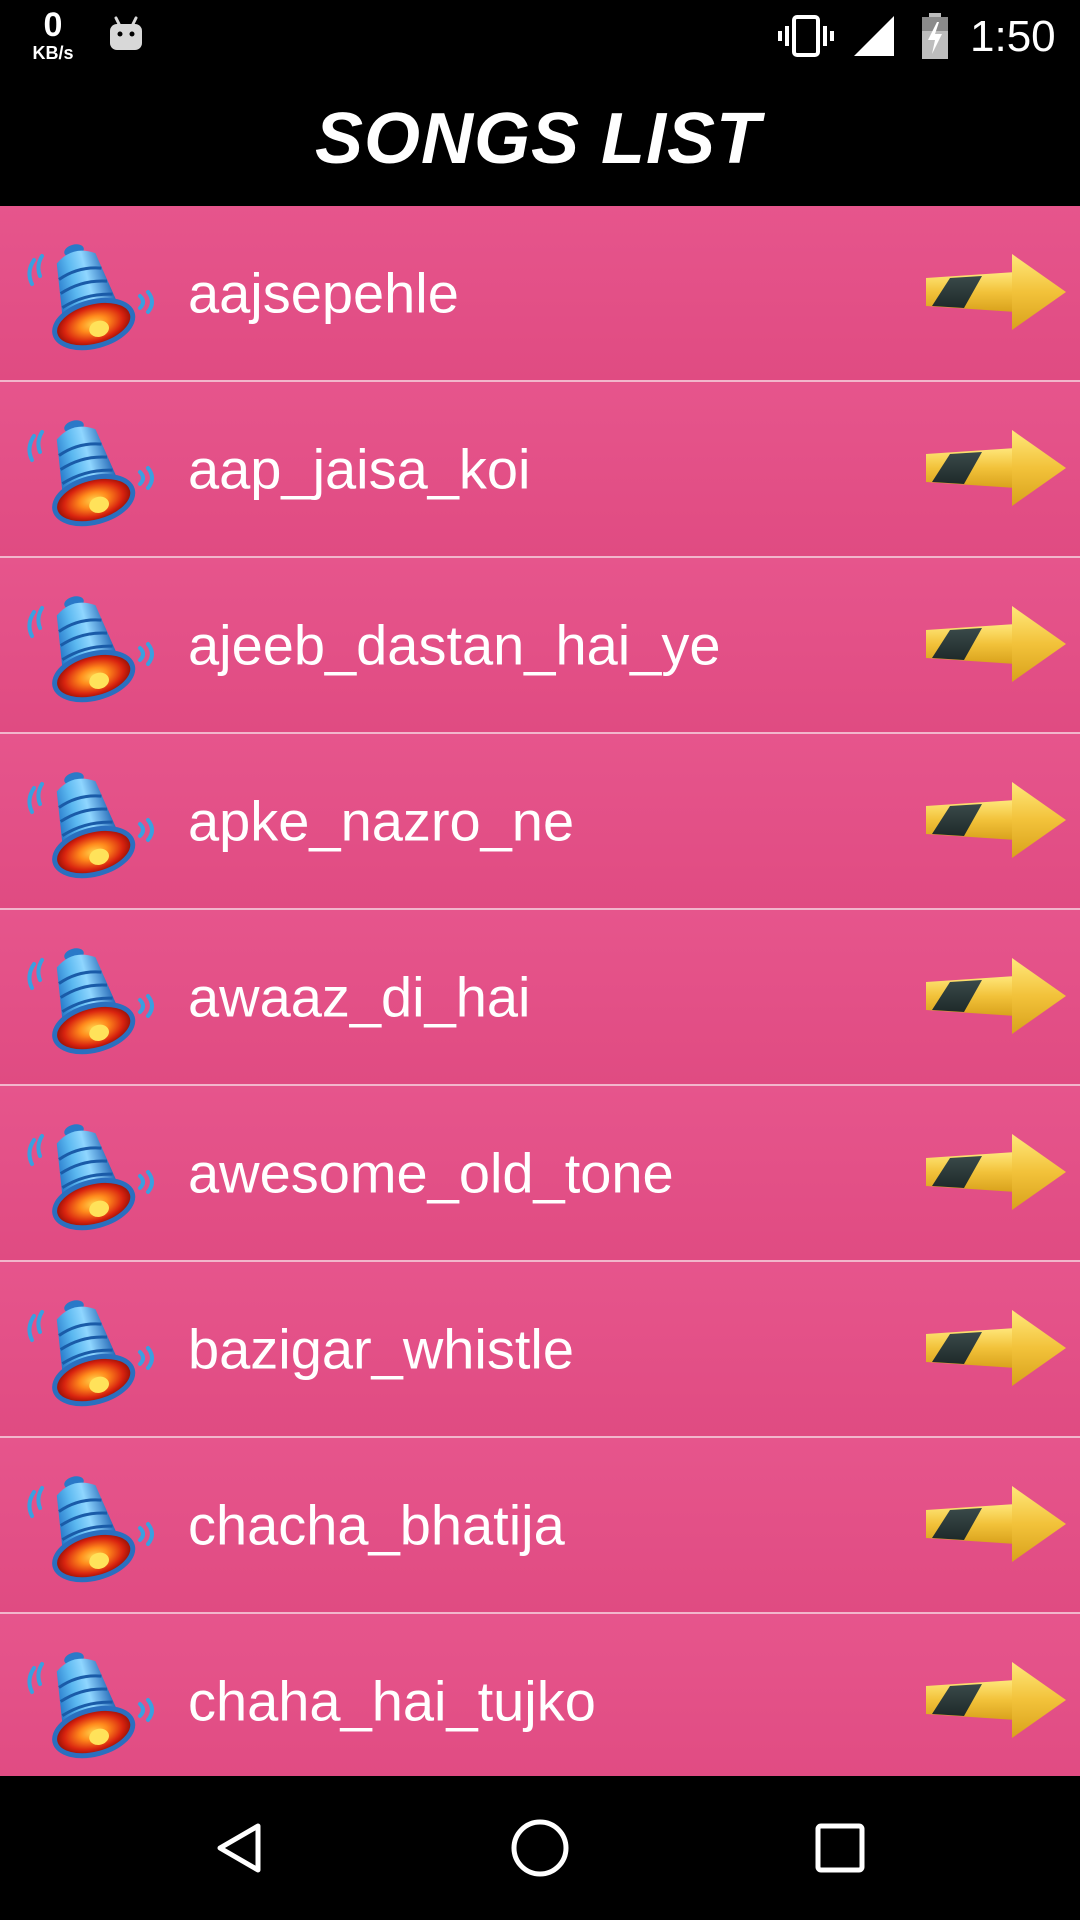  I want to click on song-row: awesome_old_tone, so click(540, 1174).